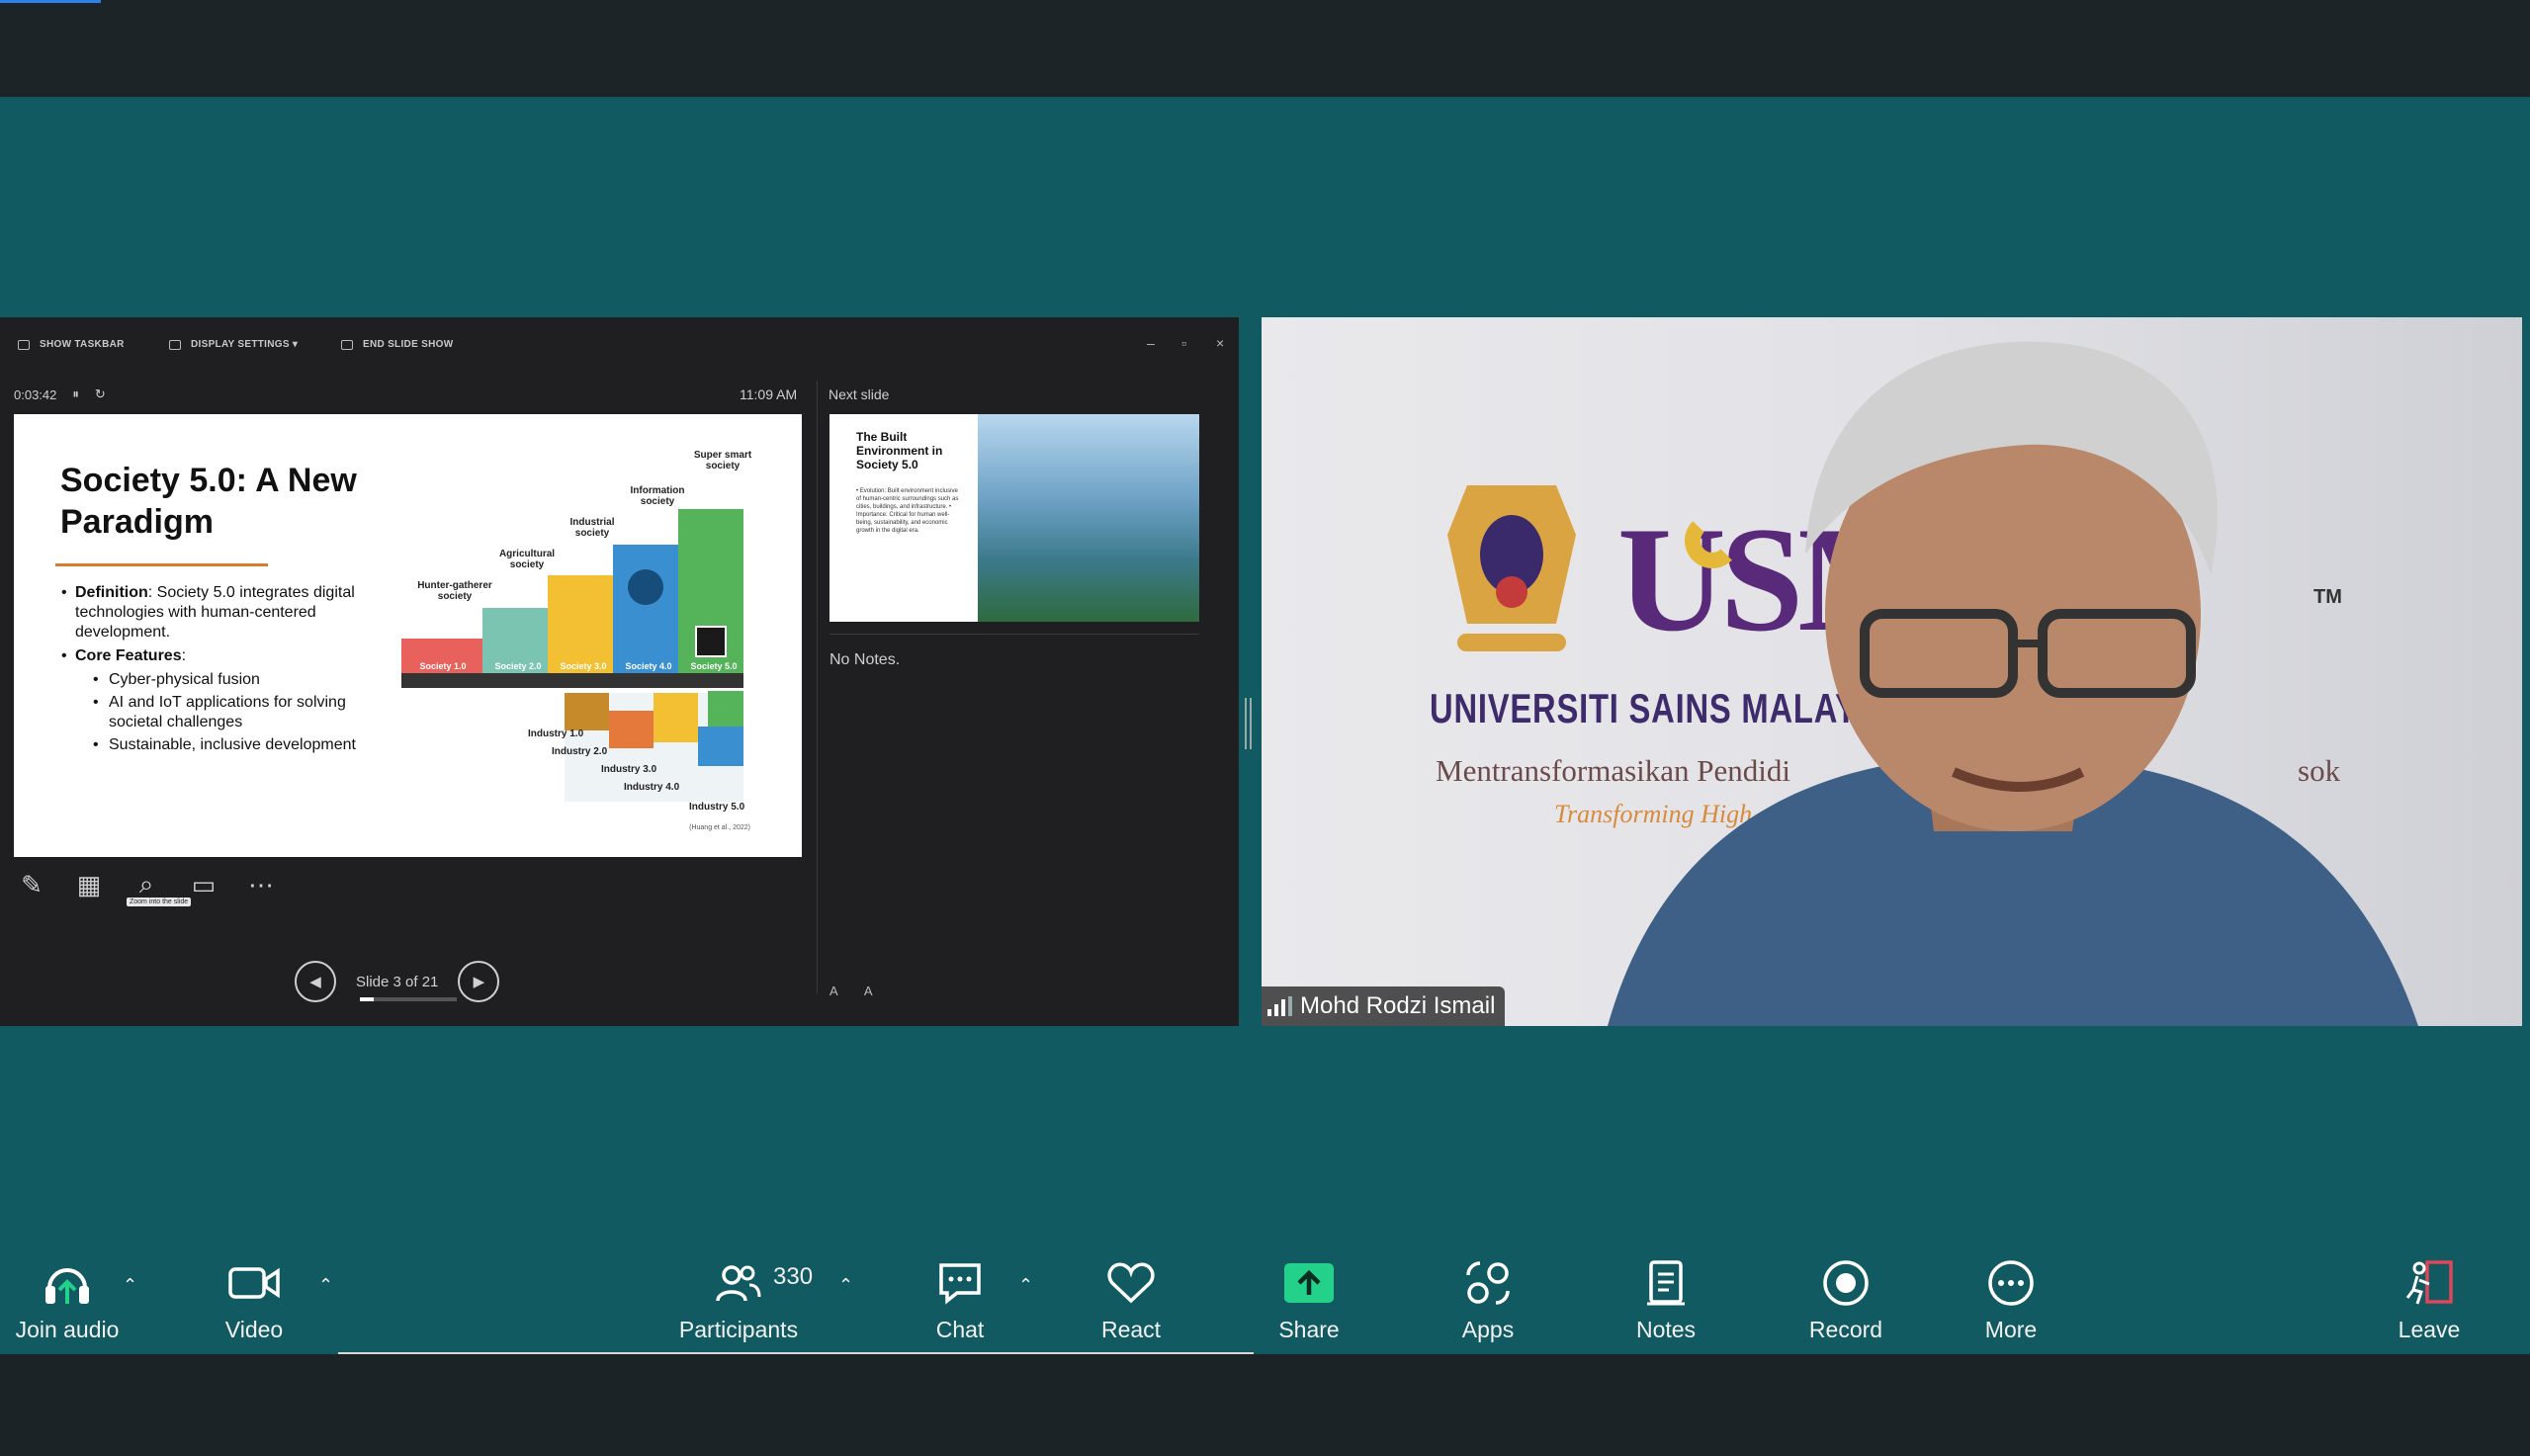 This screenshot has width=2530, height=1456. I want to click on more-options-icon: ⋯, so click(261, 884).